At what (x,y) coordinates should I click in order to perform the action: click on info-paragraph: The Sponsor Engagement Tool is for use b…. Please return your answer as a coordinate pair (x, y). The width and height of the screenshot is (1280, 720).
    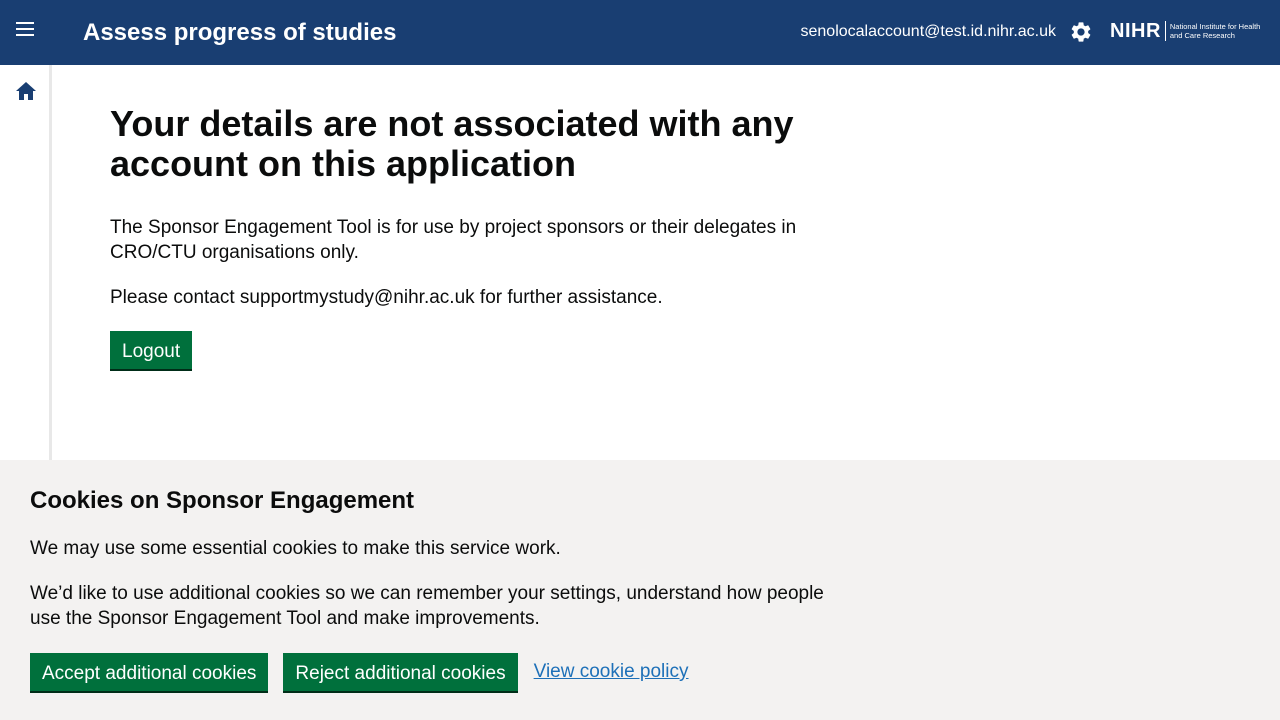
    Looking at the image, I should click on (453, 240).